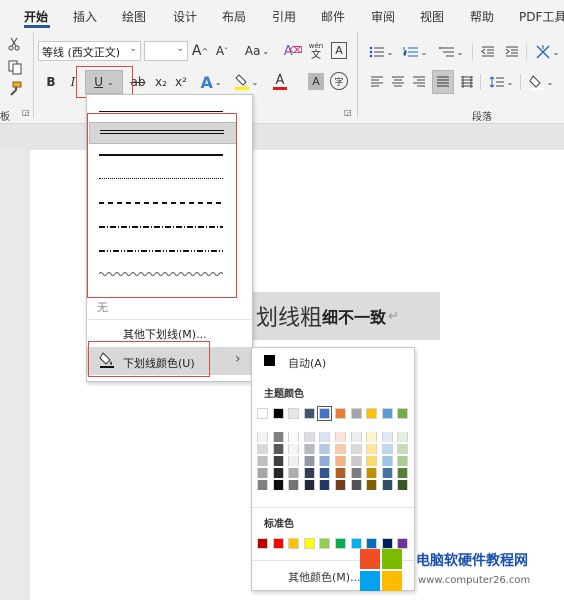 The height and width of the screenshot is (600, 564). I want to click on enclose-characters-button: 字, so click(339, 81).